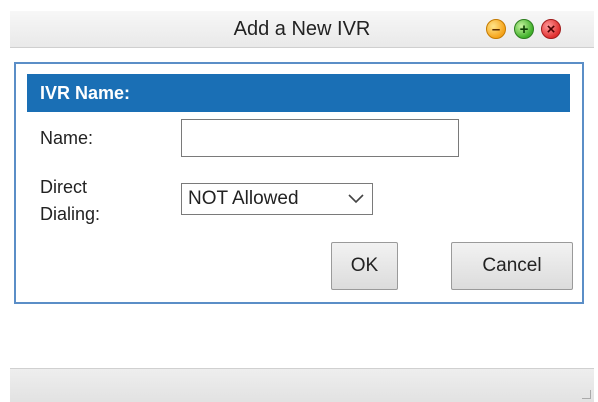 Image resolution: width=598 pixels, height=402 pixels. Describe the element at coordinates (512, 266) in the screenshot. I see `cancel-button: Cancel` at that location.